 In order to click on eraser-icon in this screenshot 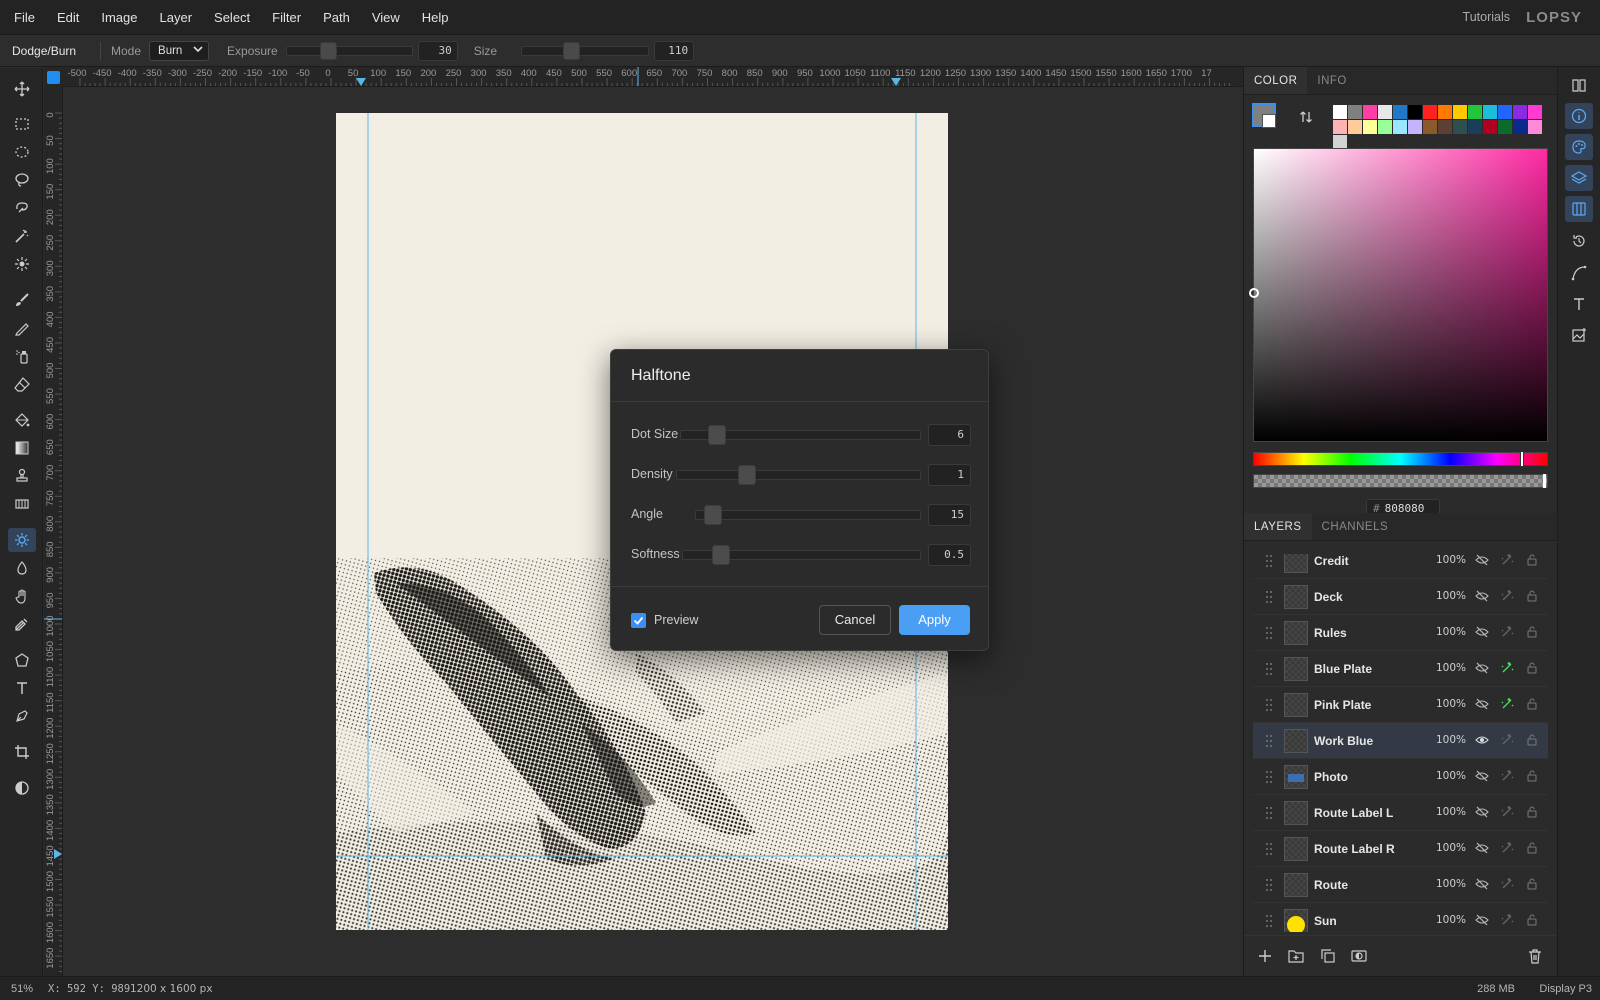, I will do `click(22, 384)`.